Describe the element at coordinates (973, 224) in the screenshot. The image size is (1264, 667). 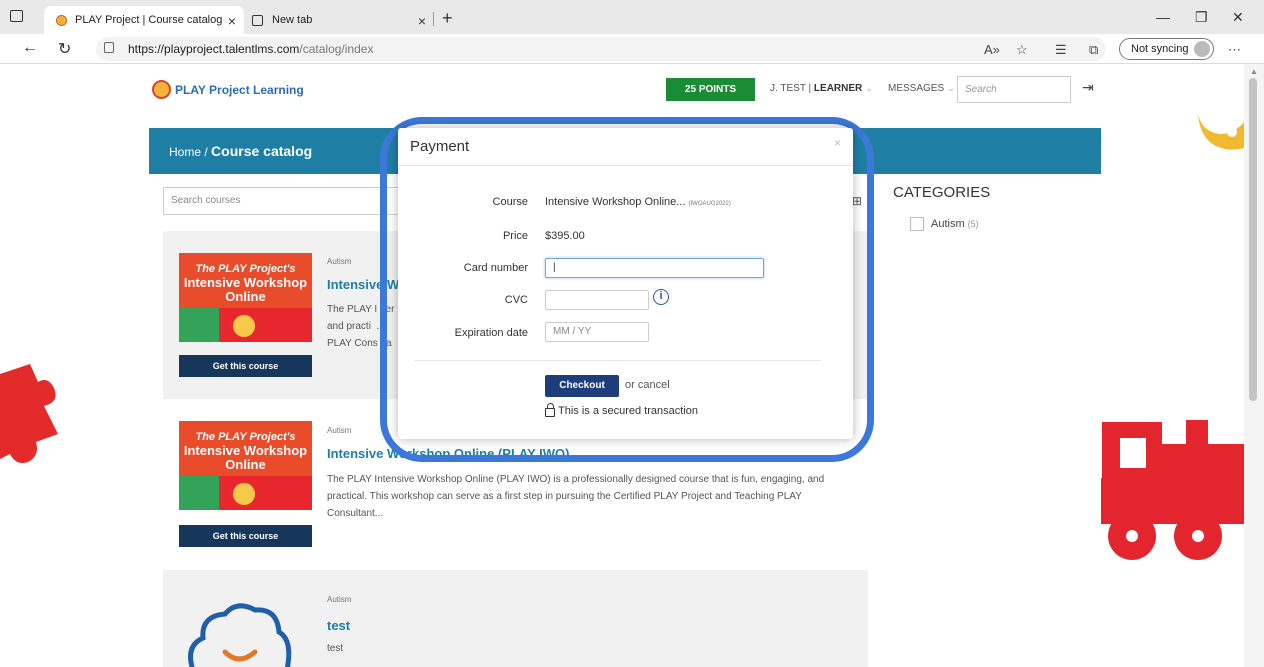
I see `category-count: (5)` at that location.